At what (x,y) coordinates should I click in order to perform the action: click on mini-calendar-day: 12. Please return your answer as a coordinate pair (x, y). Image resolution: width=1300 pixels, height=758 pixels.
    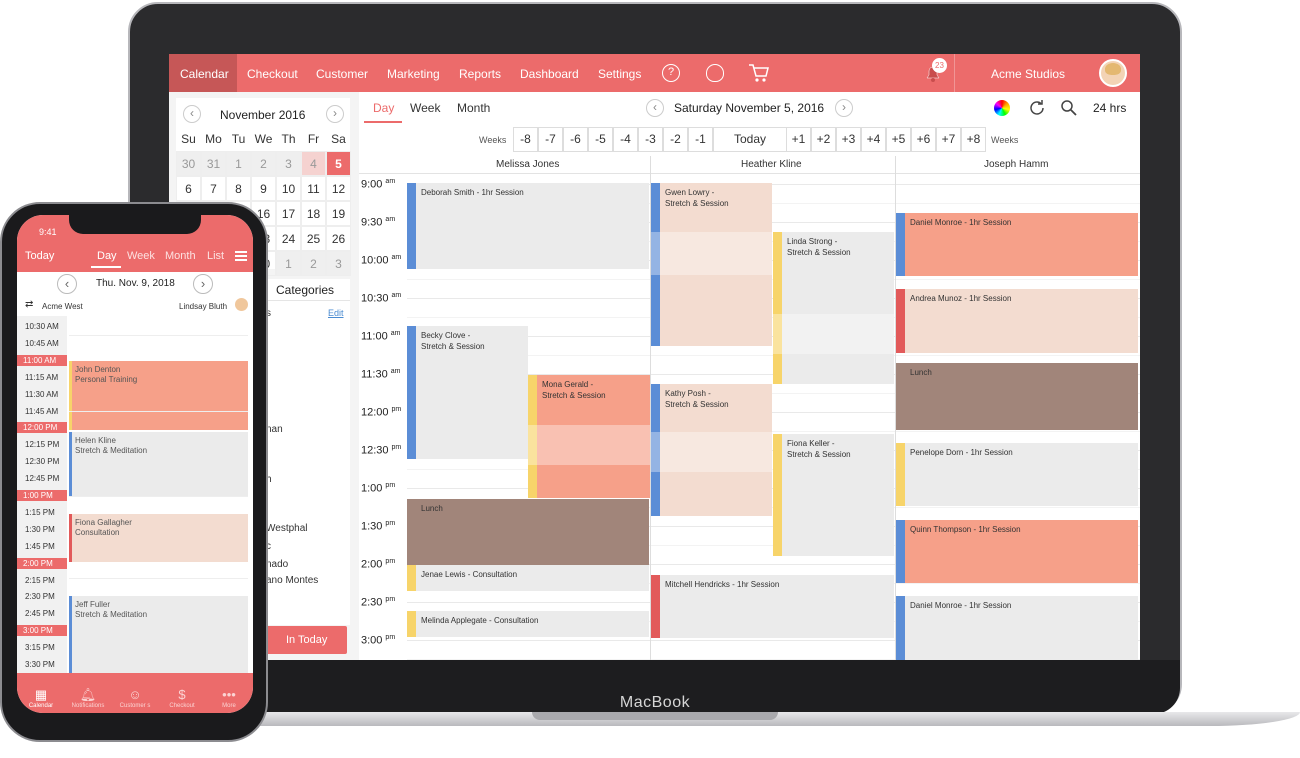
    Looking at the image, I should click on (338, 188).